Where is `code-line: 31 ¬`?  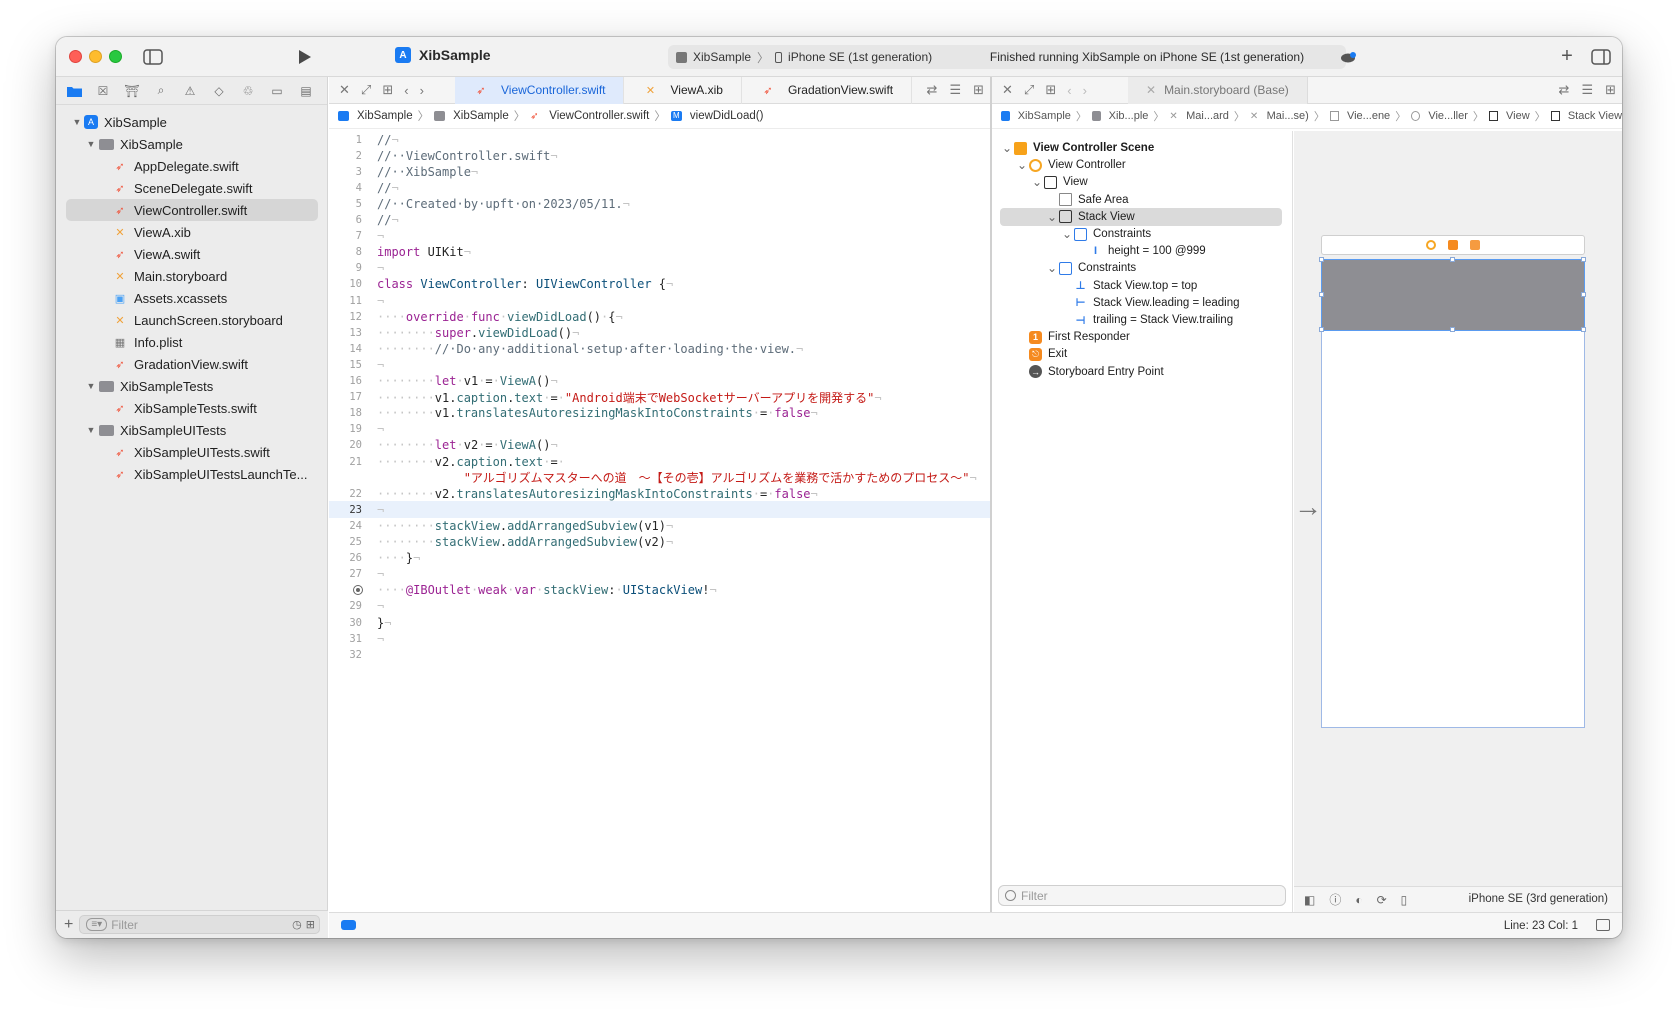 code-line: 31 ¬ is located at coordinates (659, 638).